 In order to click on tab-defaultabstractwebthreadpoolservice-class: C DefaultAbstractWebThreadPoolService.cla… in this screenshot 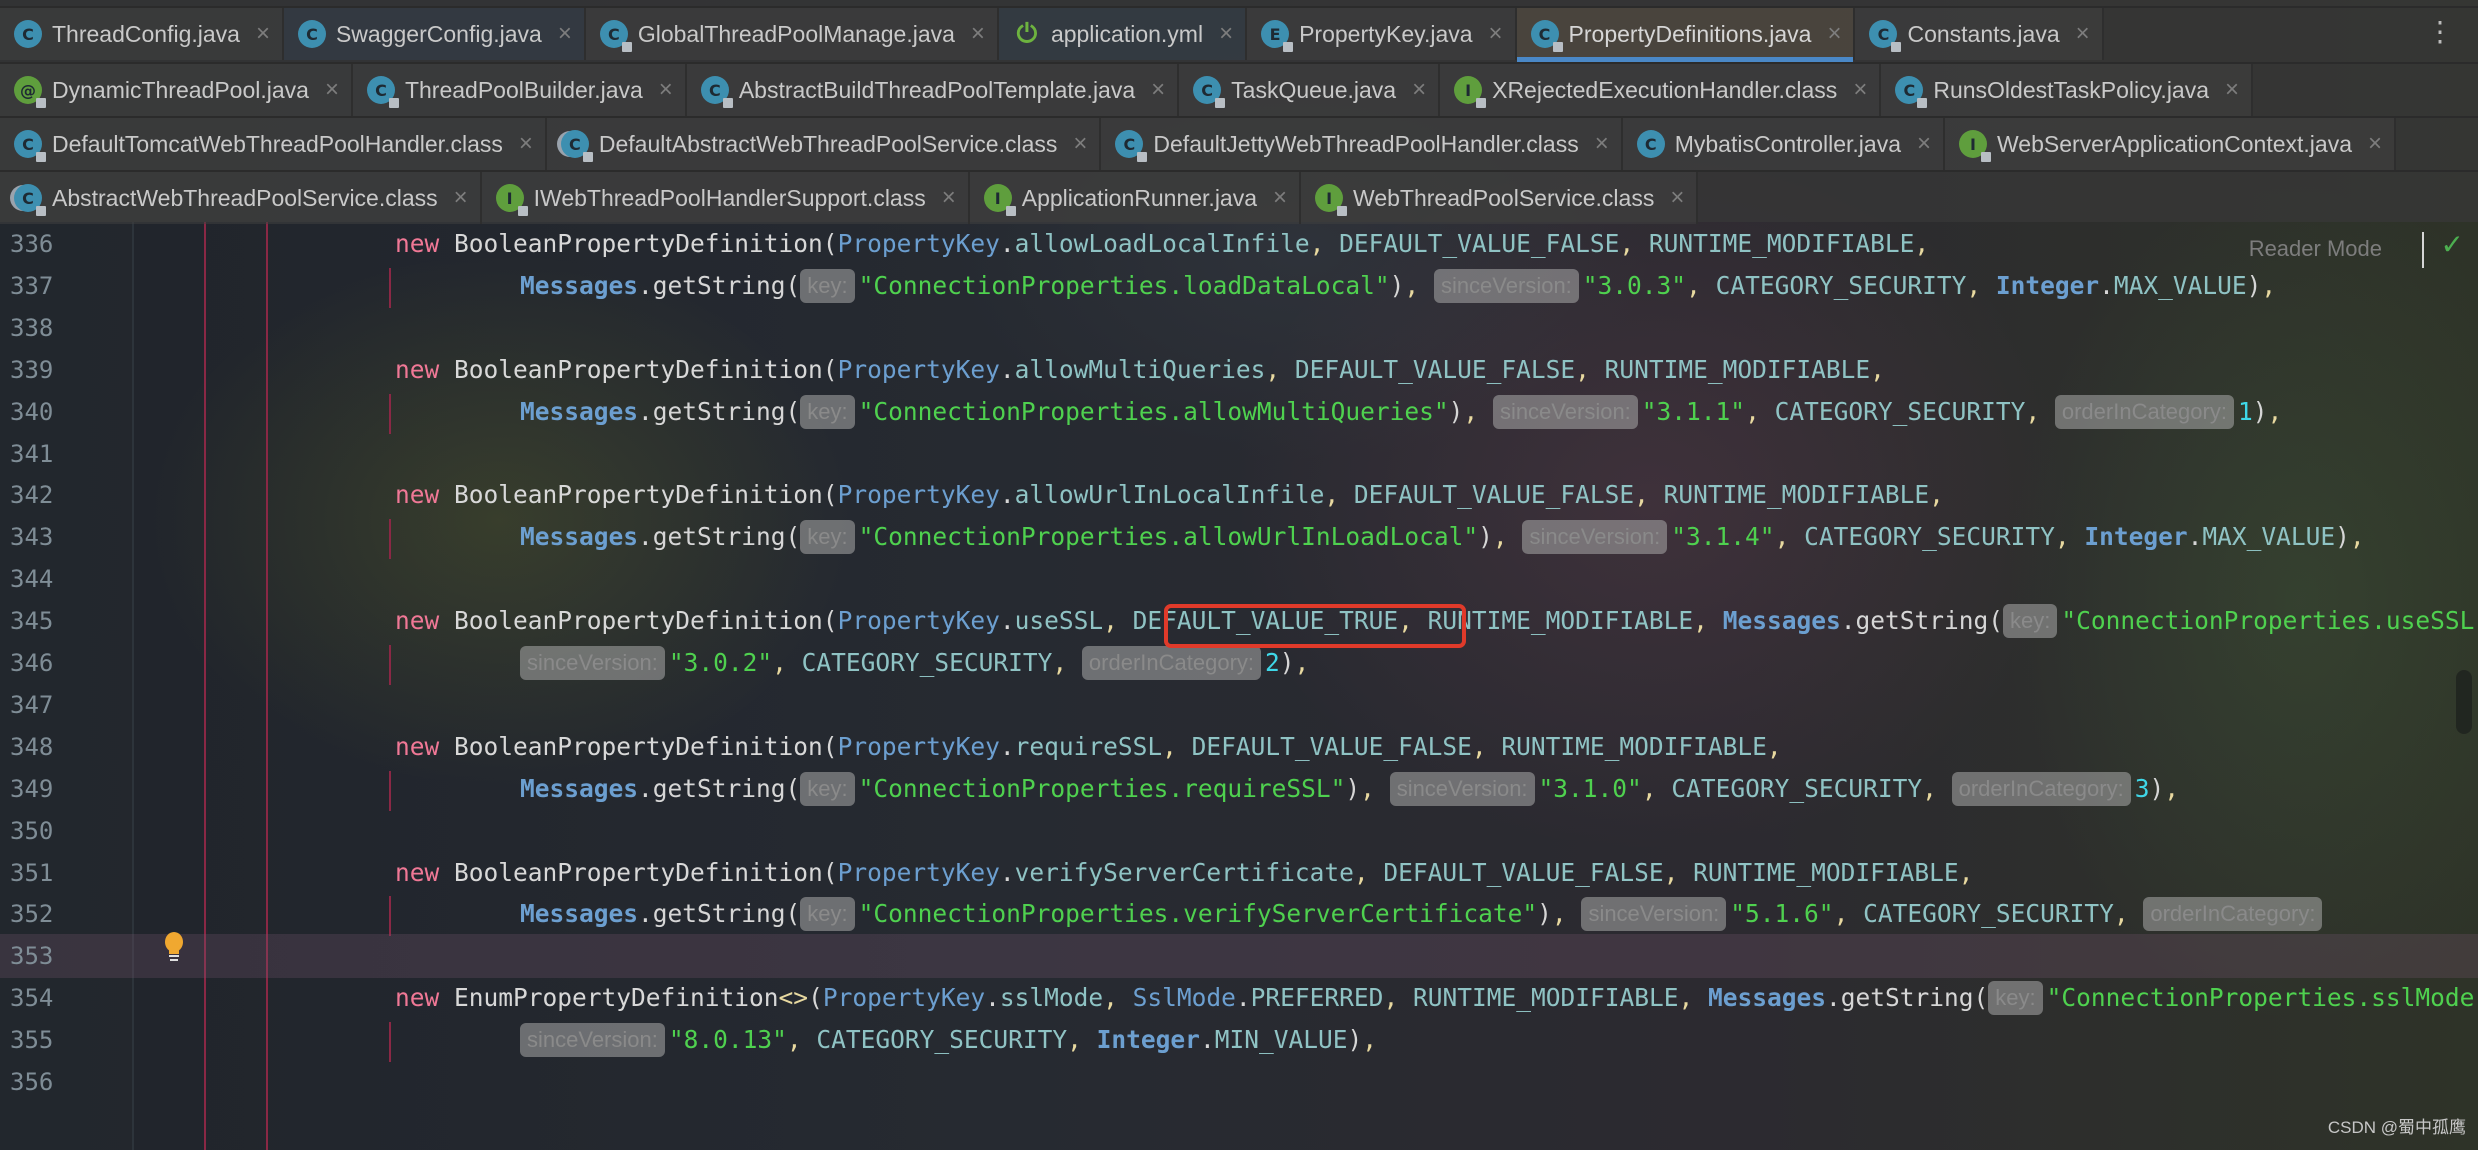, I will do `click(824, 144)`.